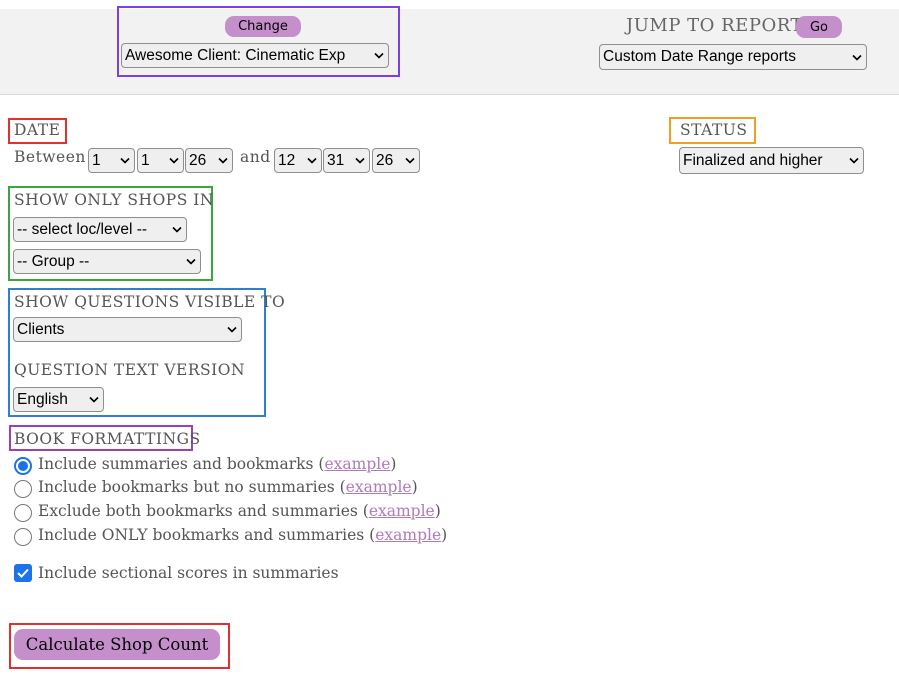  I want to click on group-select: -- Group --, so click(107, 261).